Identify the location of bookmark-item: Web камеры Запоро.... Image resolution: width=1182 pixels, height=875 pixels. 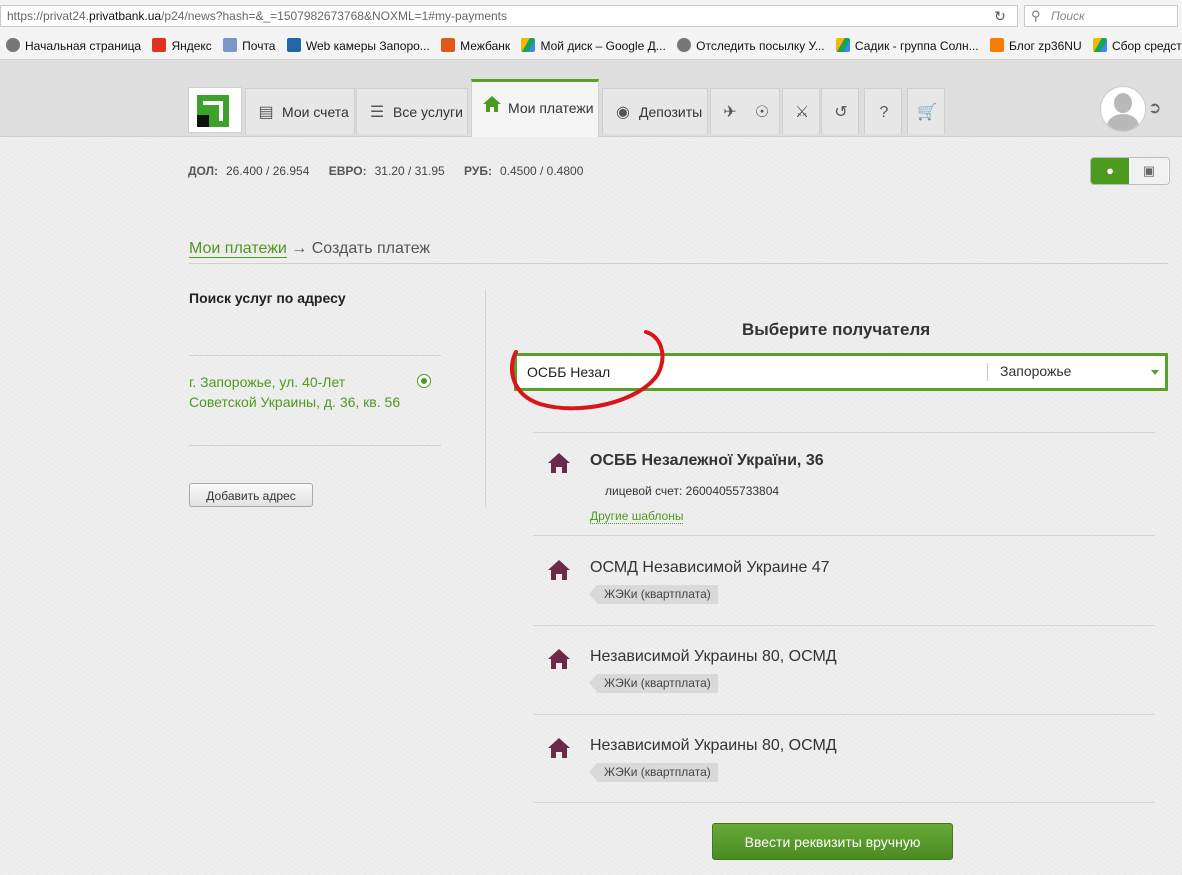
(358, 46).